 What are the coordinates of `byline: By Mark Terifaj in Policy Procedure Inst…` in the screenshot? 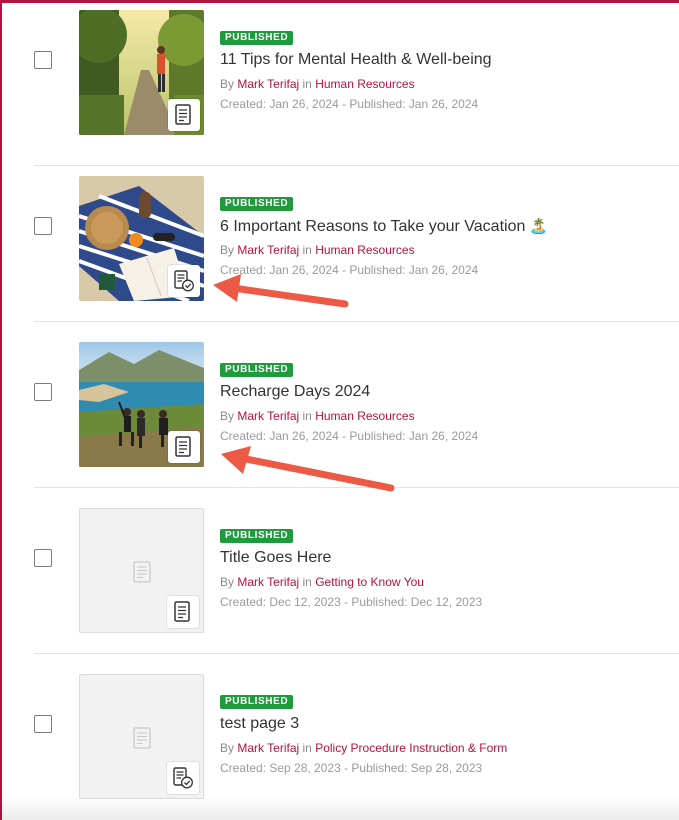 It's located at (363, 748).